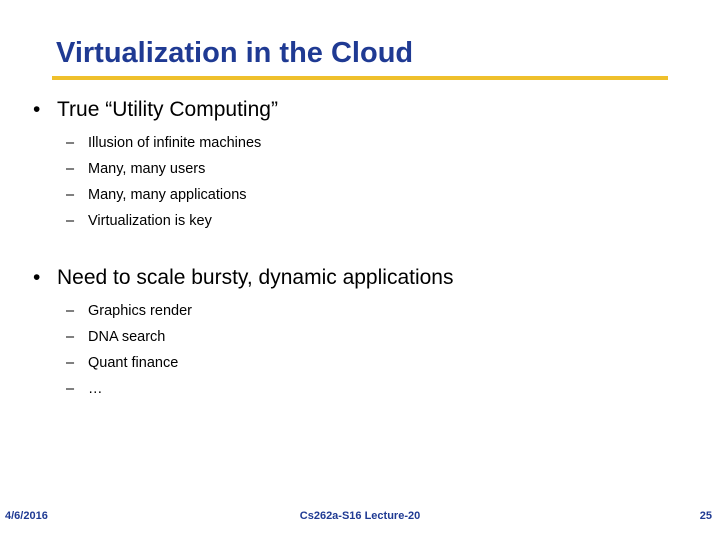  I want to click on sub-bullet-label-0-3: Virtualization is key, so click(150, 221).